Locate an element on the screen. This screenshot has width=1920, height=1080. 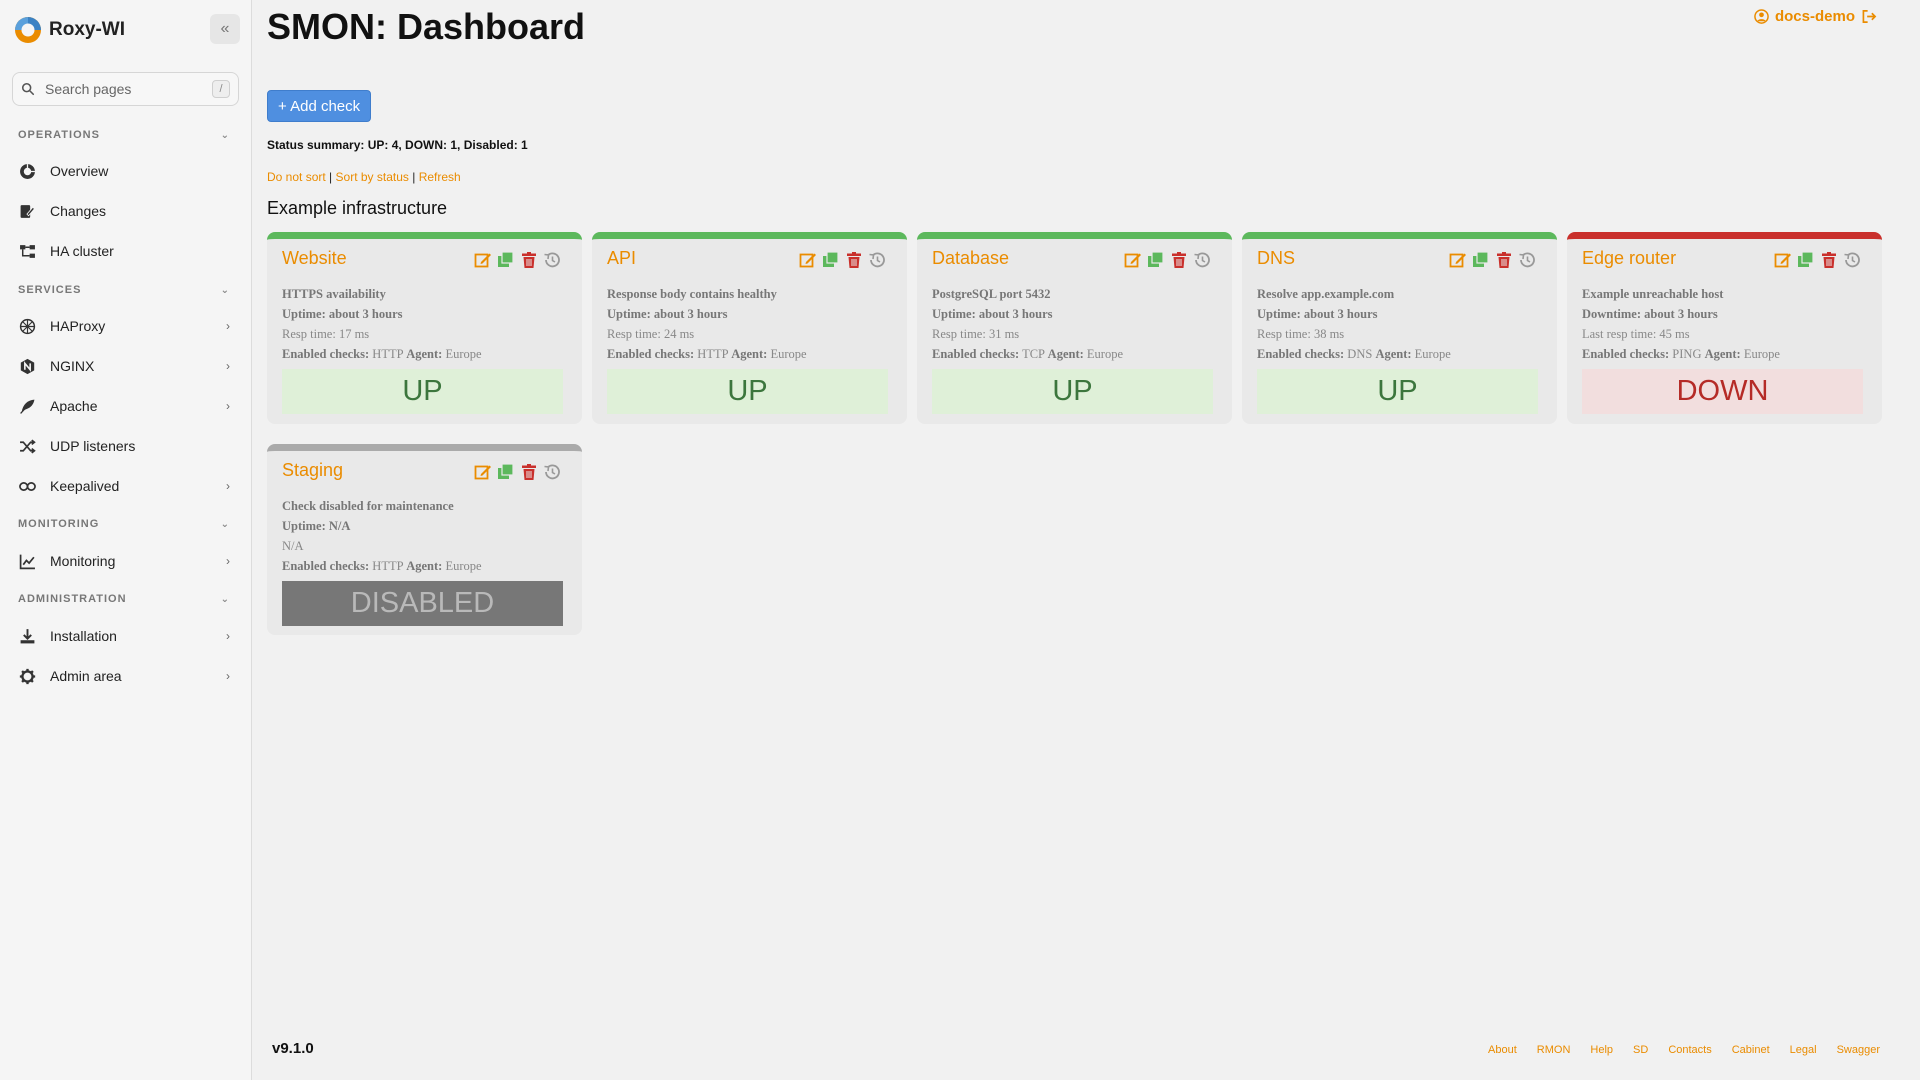
sidebar-item-label: UDP listeners is located at coordinates (93, 446).